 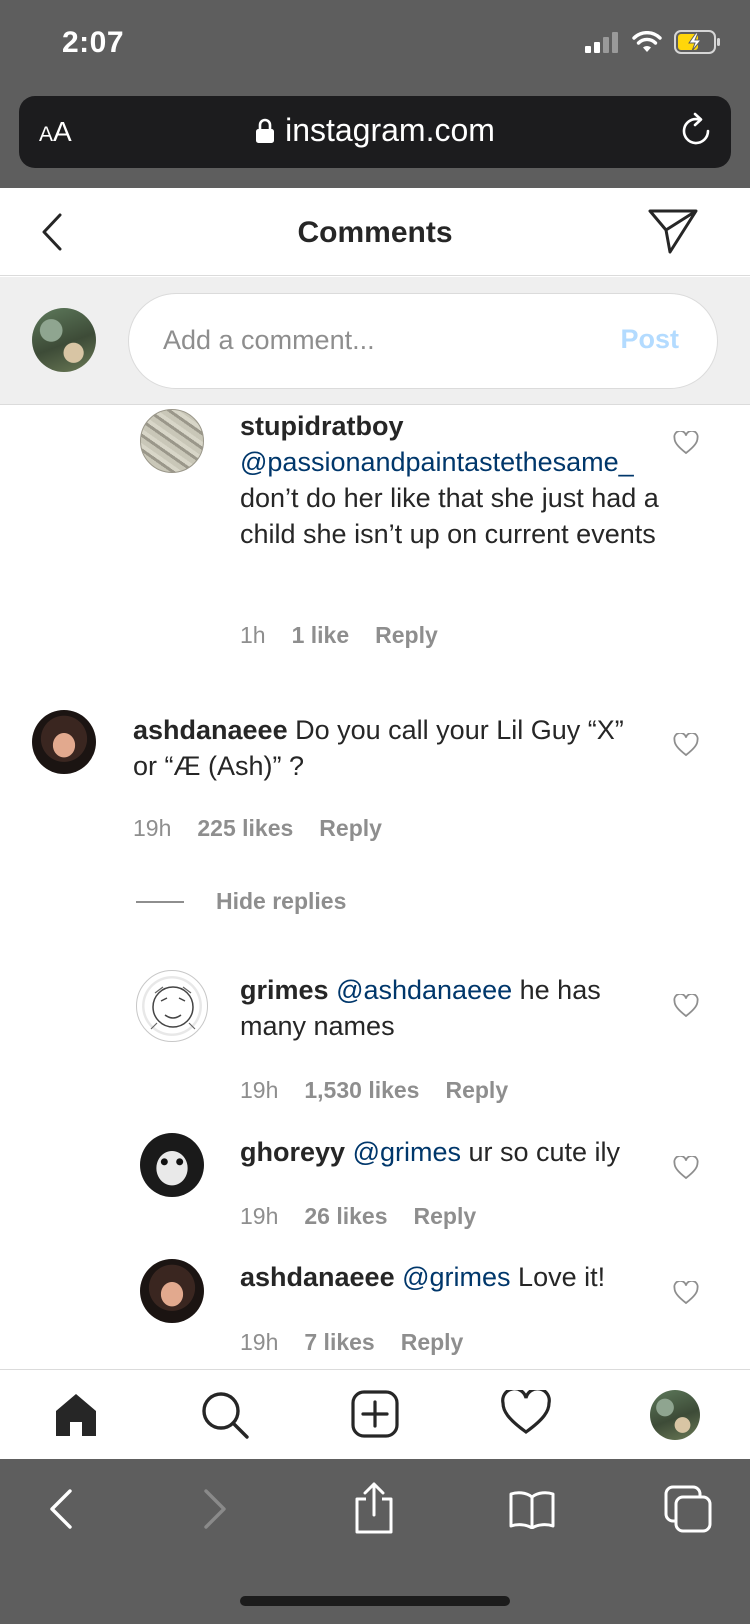 I want to click on bookmarks-icon, so click(x=532, y=1510).